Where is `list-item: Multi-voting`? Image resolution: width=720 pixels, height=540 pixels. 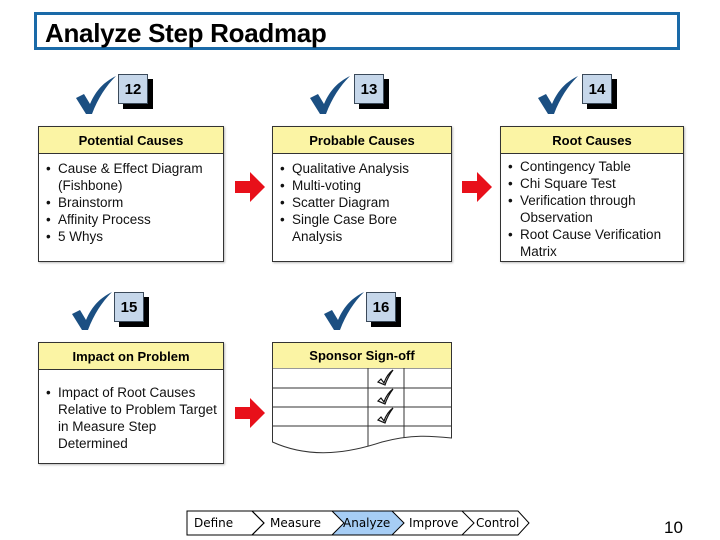 list-item: Multi-voting is located at coordinates (362, 185).